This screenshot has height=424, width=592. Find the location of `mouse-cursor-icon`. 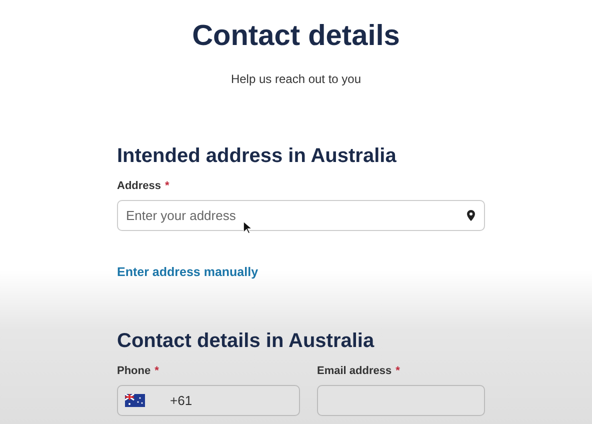

mouse-cursor-icon is located at coordinates (247, 227).